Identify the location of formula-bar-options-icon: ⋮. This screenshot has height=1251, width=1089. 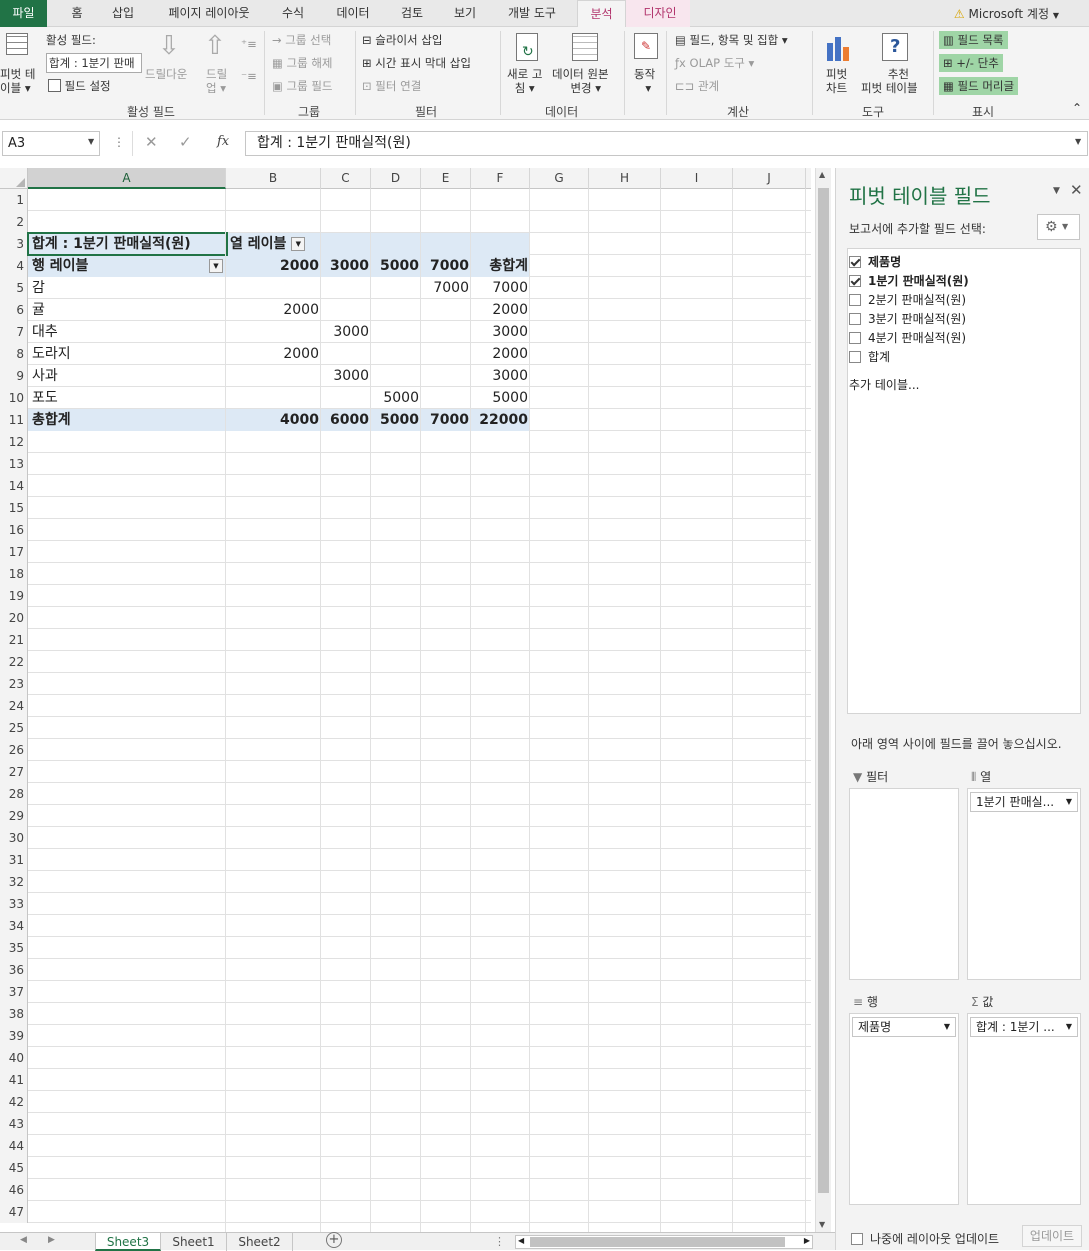
(119, 142).